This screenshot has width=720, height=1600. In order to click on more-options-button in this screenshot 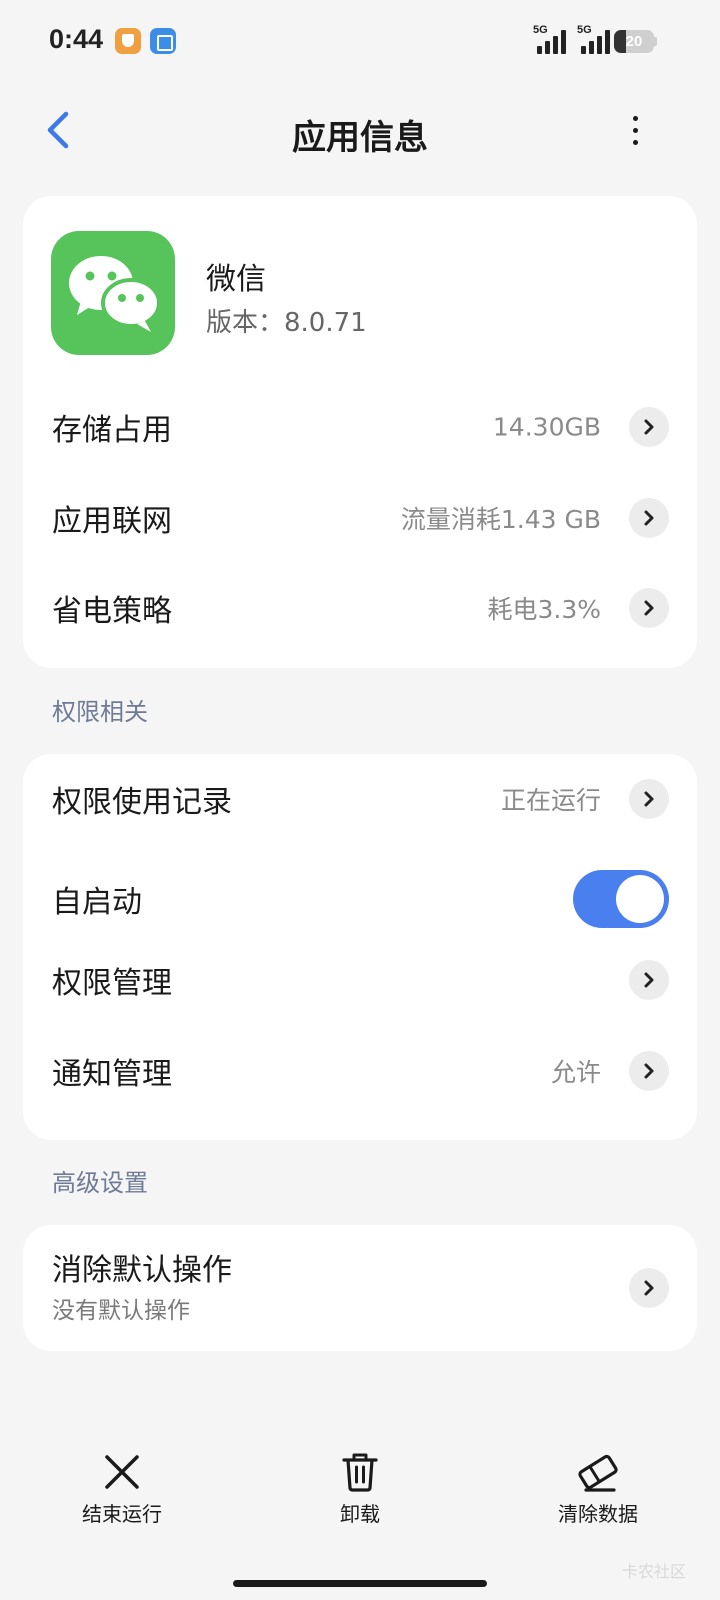, I will do `click(635, 130)`.